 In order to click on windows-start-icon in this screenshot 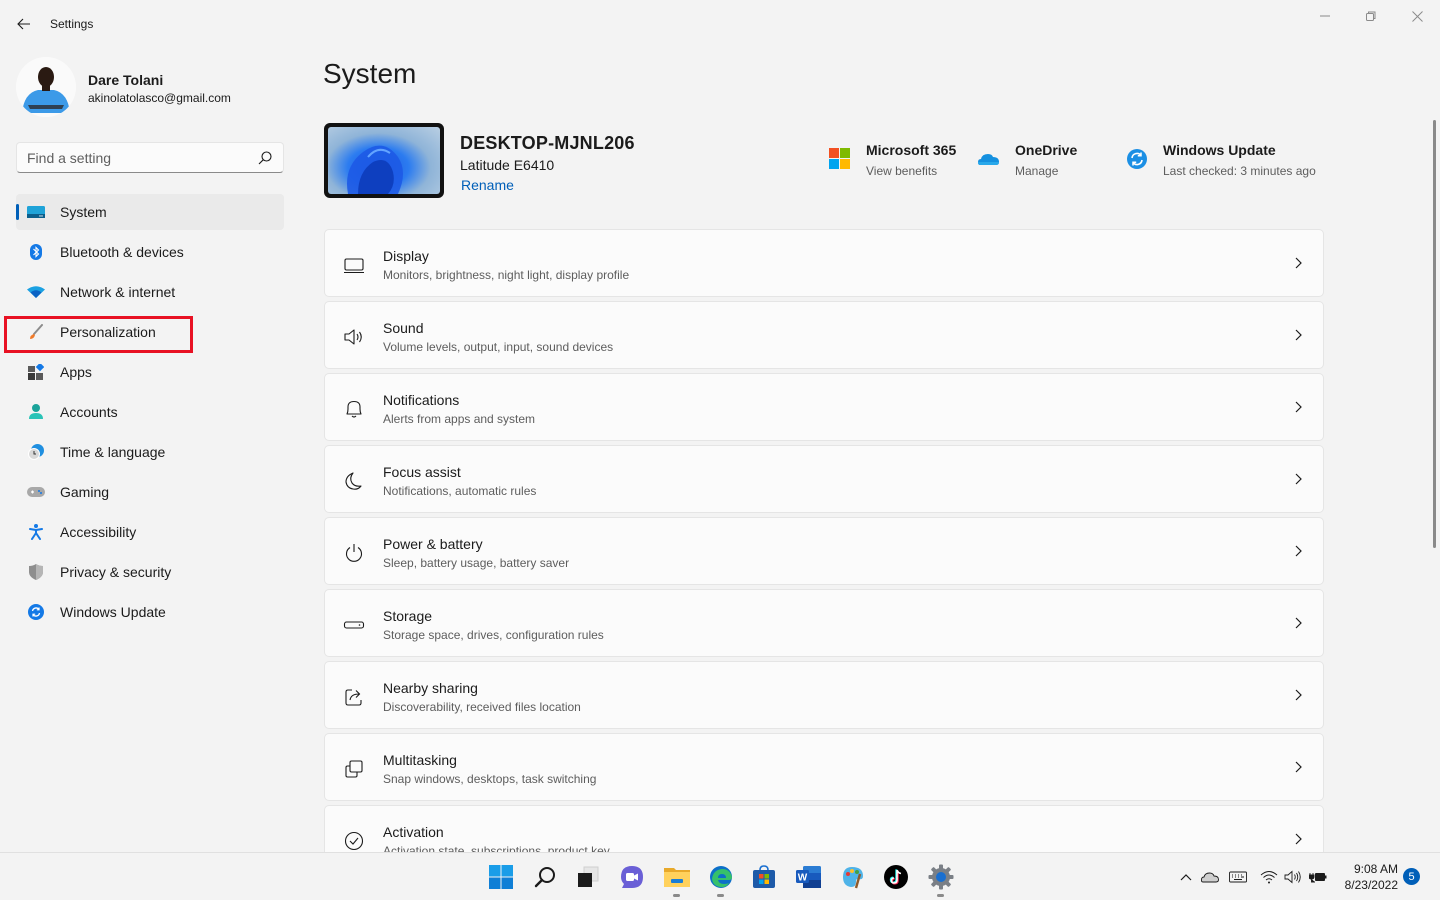, I will do `click(501, 877)`.